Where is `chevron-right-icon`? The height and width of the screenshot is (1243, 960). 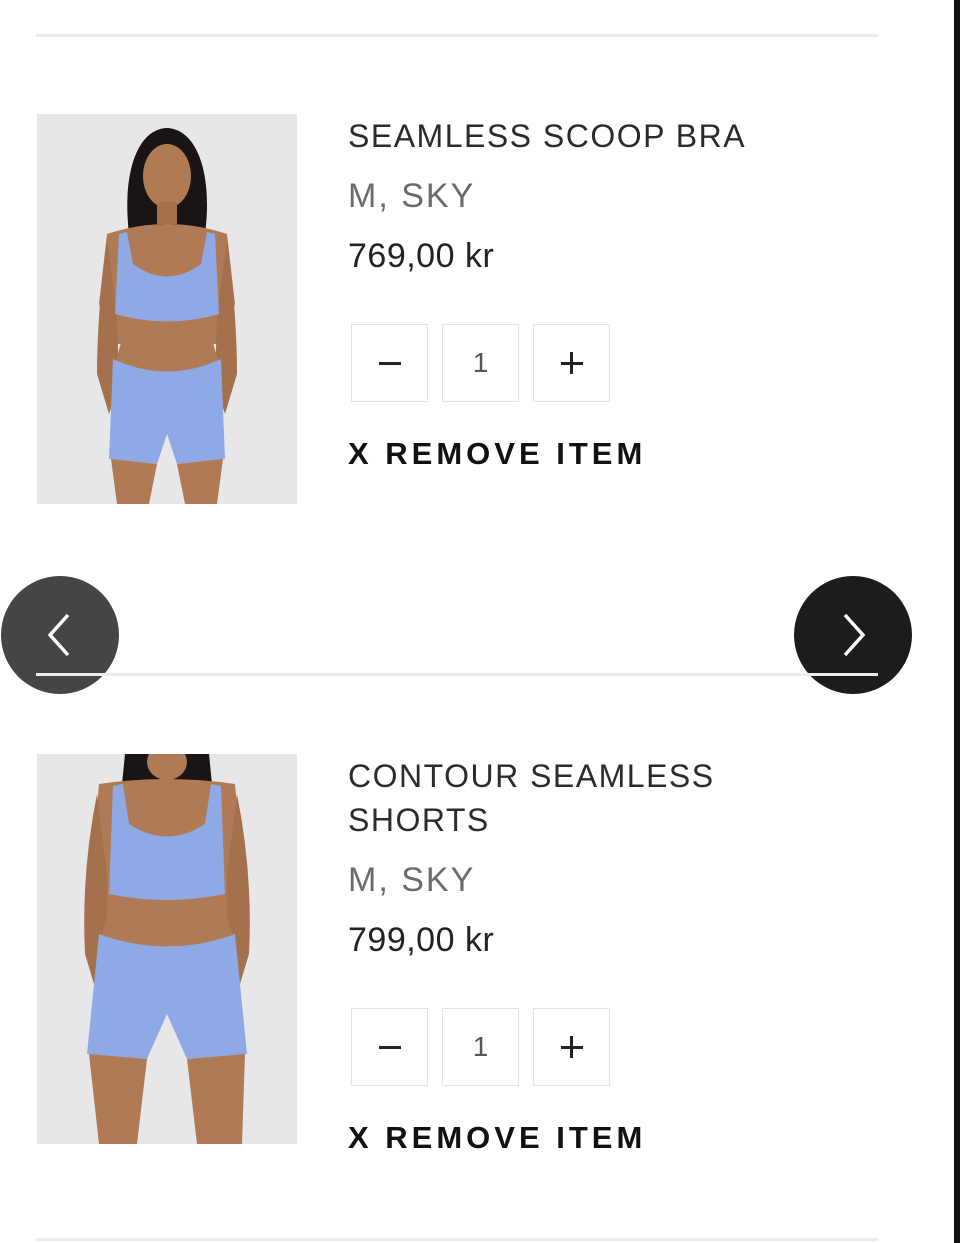
chevron-right-icon is located at coordinates (854, 635).